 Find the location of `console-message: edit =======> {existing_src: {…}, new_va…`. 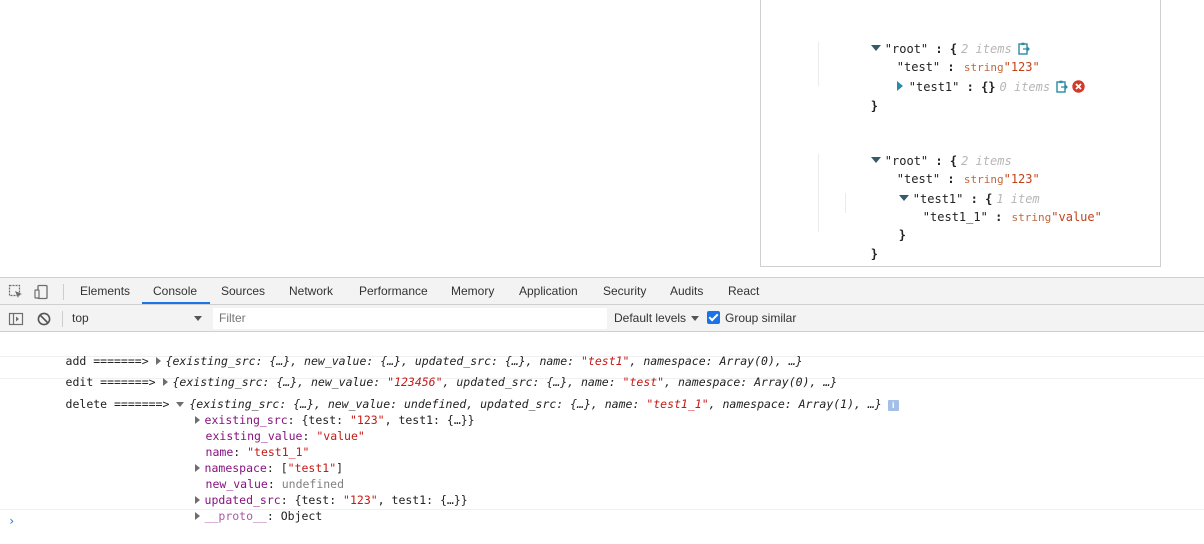

console-message: edit =======> {existing_src: {…}, new_va… is located at coordinates (602, 373).